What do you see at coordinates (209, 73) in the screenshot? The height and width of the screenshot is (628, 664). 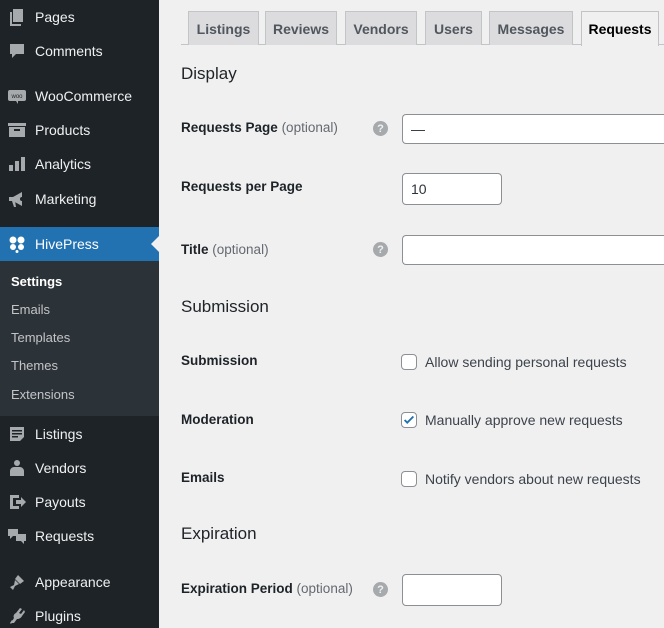 I see `section-title-display: Display` at bounding box center [209, 73].